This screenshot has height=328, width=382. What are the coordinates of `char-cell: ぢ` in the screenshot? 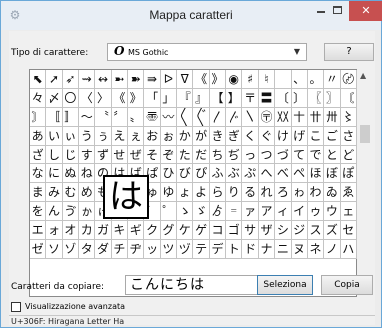 It's located at (234, 155).